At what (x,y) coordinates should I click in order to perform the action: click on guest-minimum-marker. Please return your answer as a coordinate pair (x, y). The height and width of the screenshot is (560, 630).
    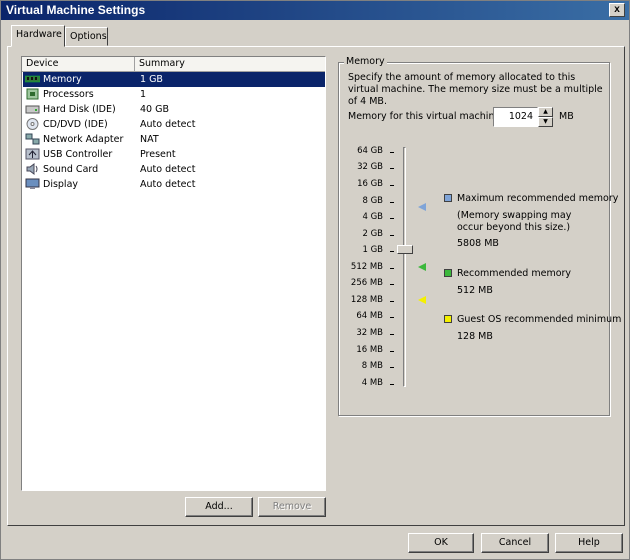
    Looking at the image, I should click on (422, 300).